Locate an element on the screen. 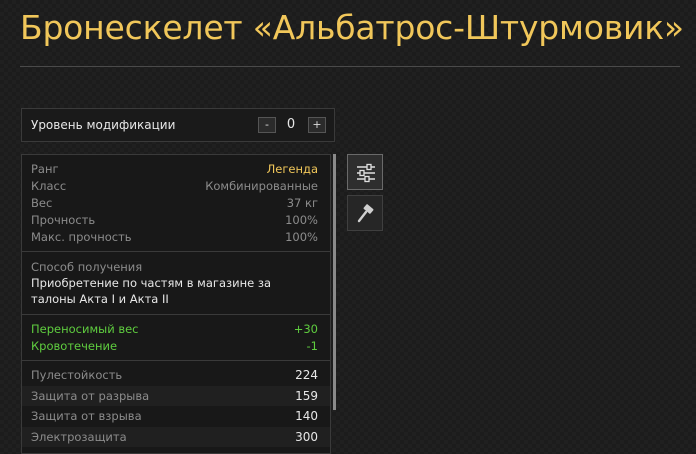 This screenshot has width=696, height=454. explosion-protection-value: 140 is located at coordinates (306, 416).